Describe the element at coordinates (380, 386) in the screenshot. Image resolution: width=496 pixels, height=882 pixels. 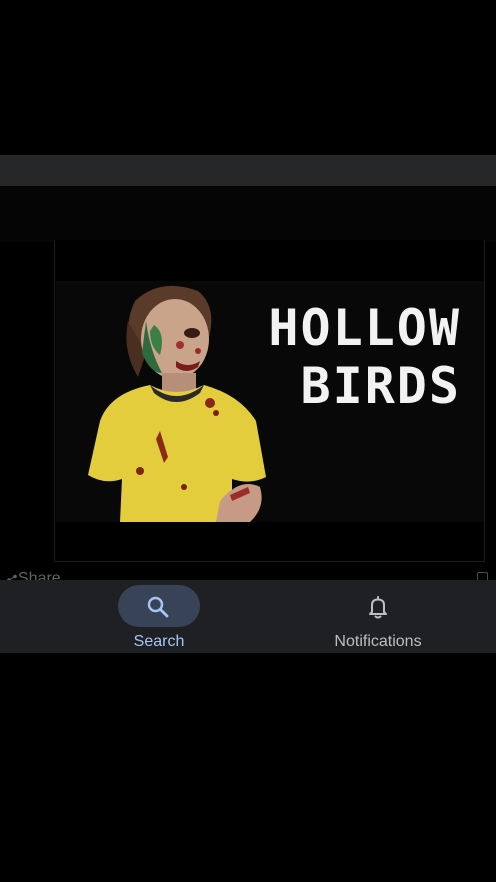
I see `thumbnail-title-line2: BIRDS` at that location.